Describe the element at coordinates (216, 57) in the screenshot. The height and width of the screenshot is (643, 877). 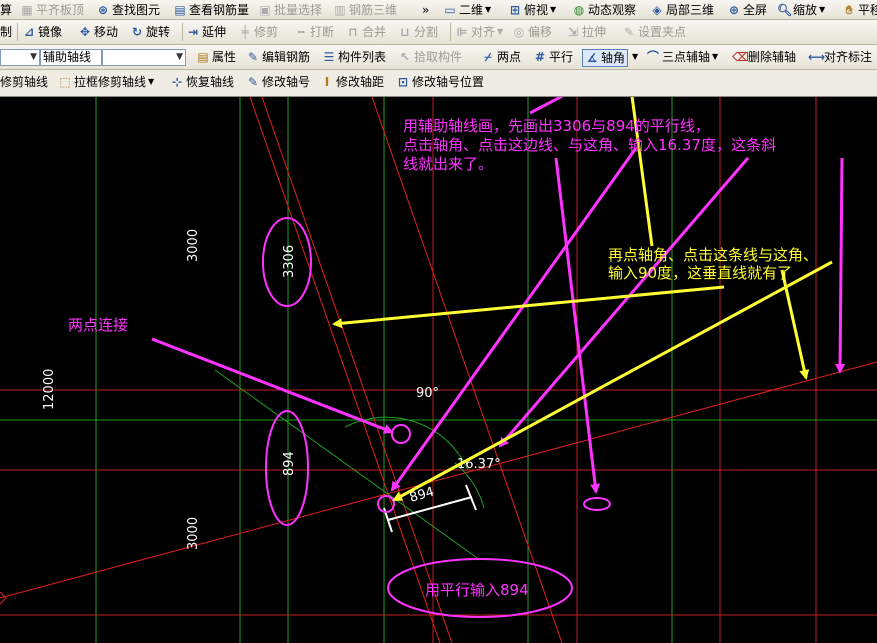
I see `properties-button: ▤ 属性` at that location.